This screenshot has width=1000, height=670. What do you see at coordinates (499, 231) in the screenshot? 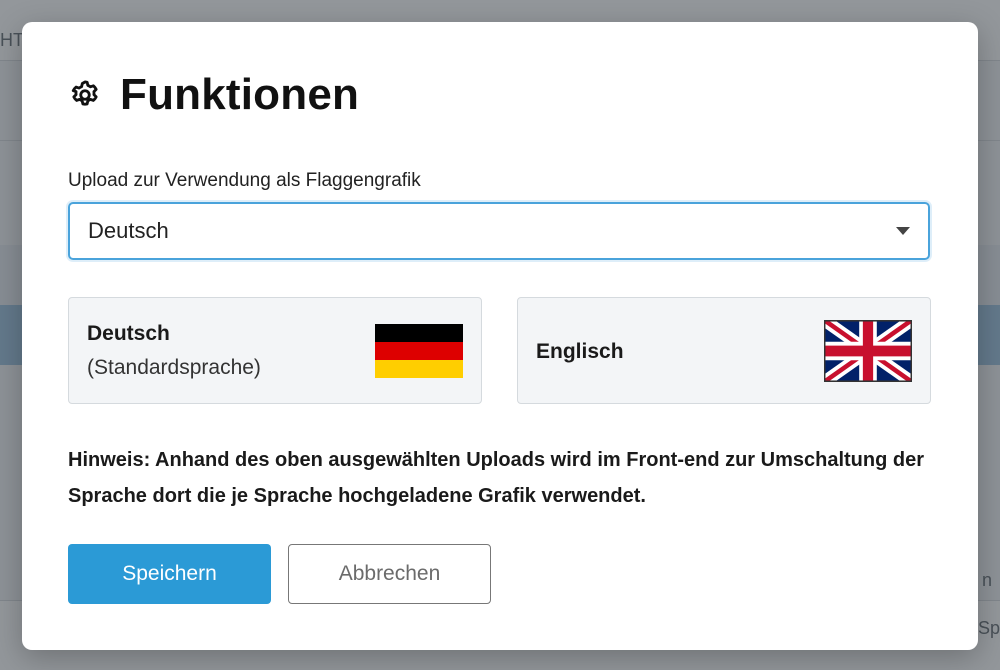
I see `flag-upload-select: Deutsch` at bounding box center [499, 231].